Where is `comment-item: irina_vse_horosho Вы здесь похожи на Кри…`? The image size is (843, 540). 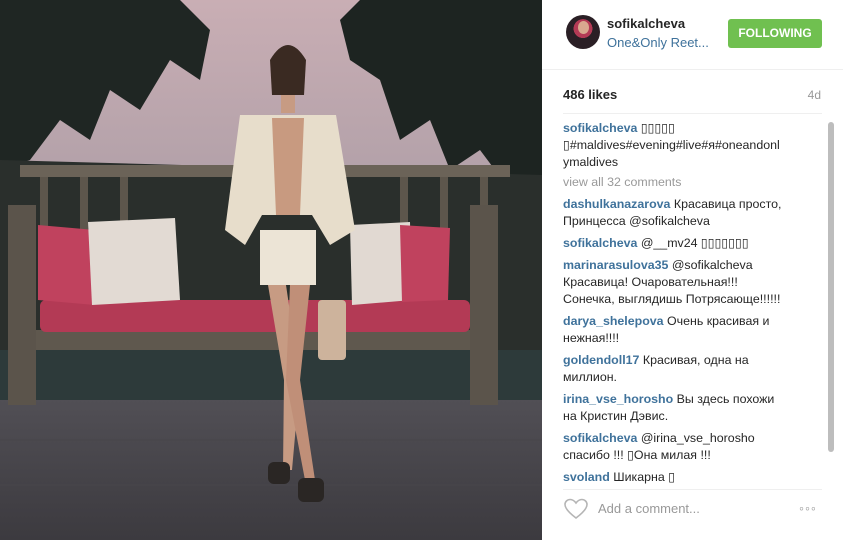
comment-item: irina_vse_horosho Вы здесь похожи на Кри… is located at coordinates (696, 408).